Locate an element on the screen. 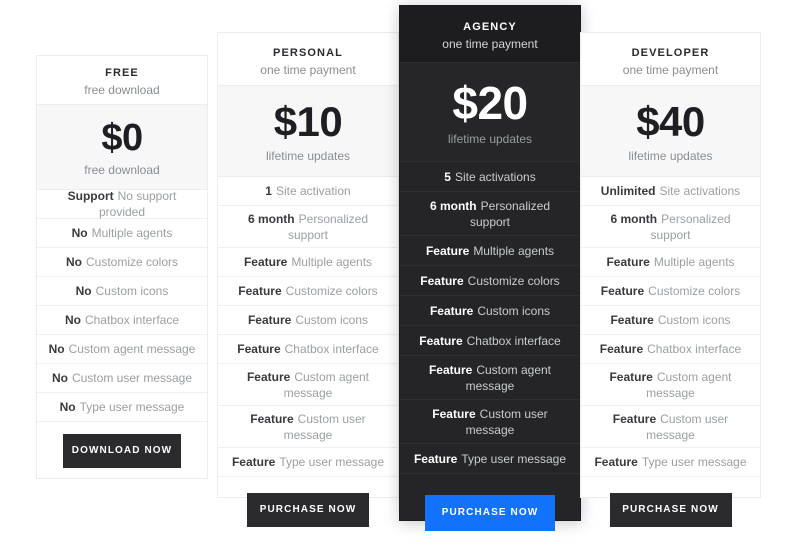 Image resolution: width=800 pixels, height=552 pixels. plan-price-block: $20 lifetime updates is located at coordinates (490, 112).